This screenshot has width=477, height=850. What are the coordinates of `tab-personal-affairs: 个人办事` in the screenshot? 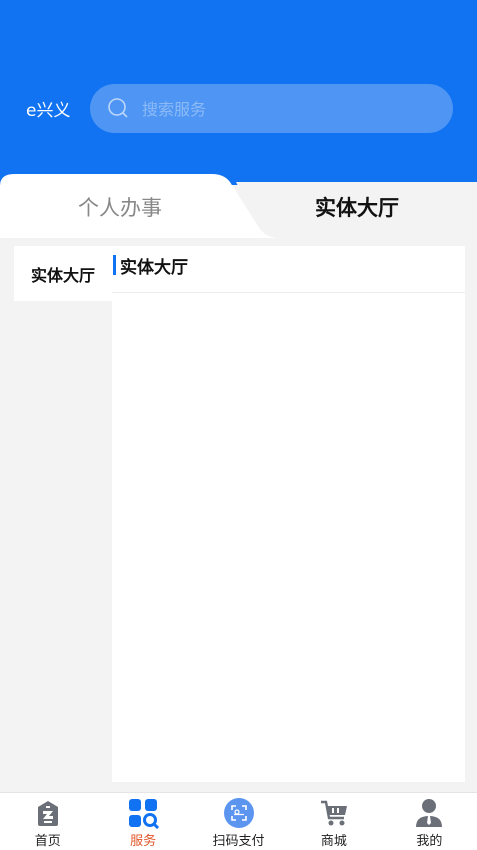 It's located at (120, 207).